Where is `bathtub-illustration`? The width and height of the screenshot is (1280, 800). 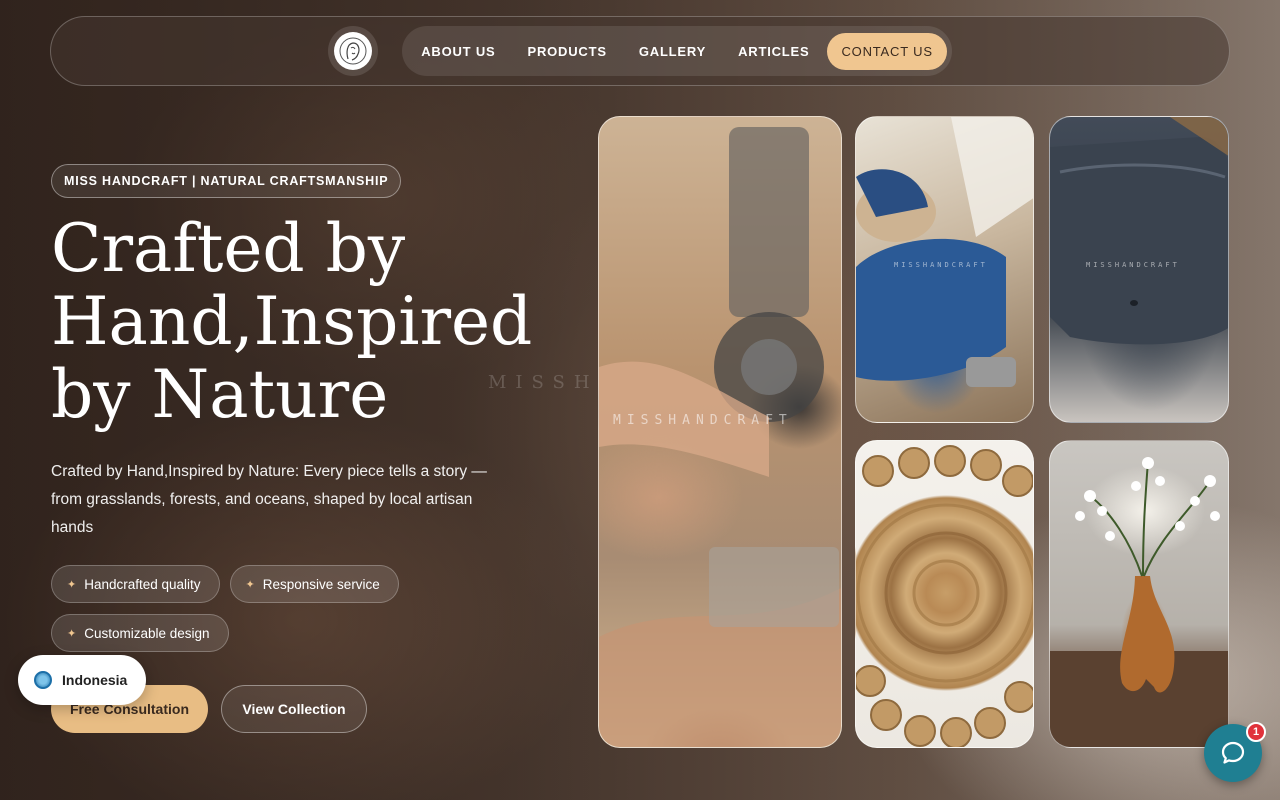 bathtub-illustration is located at coordinates (1139, 231).